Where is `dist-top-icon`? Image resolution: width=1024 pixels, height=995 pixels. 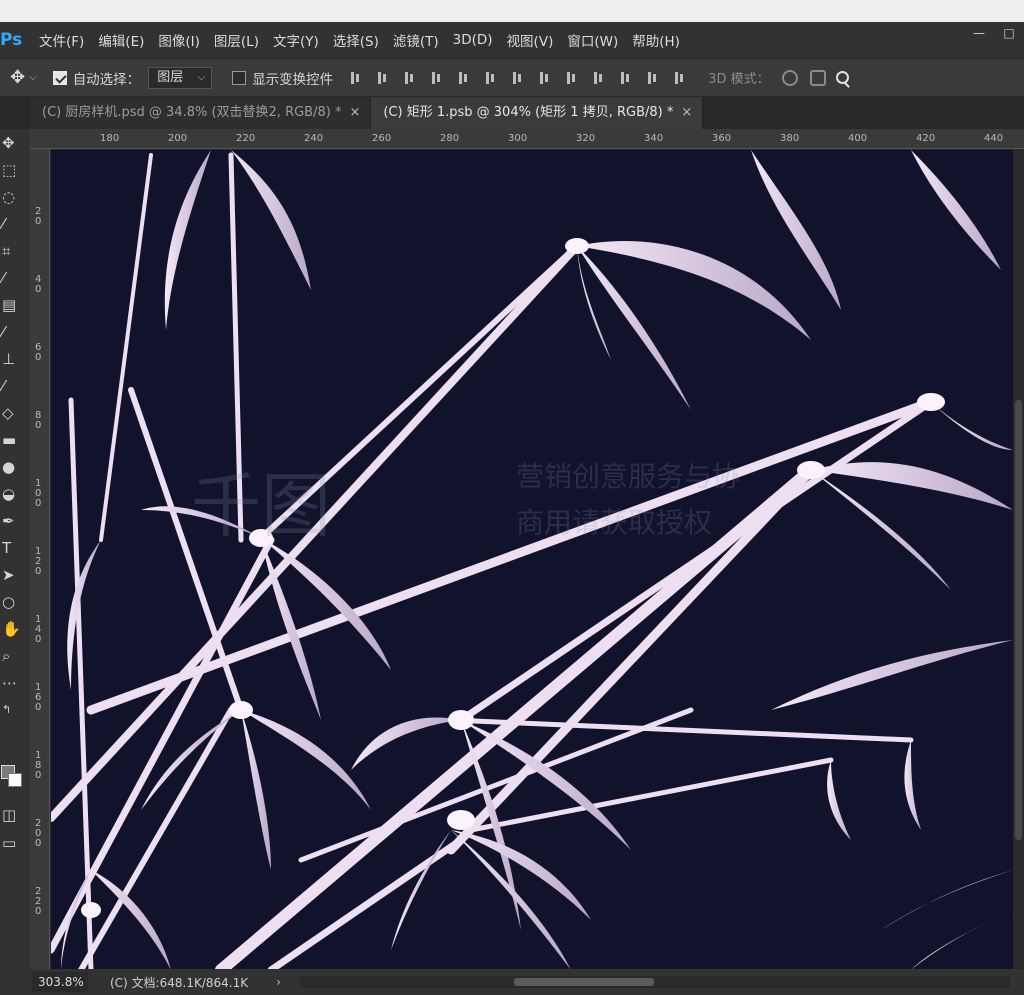
dist-top-icon is located at coordinates (518, 78).